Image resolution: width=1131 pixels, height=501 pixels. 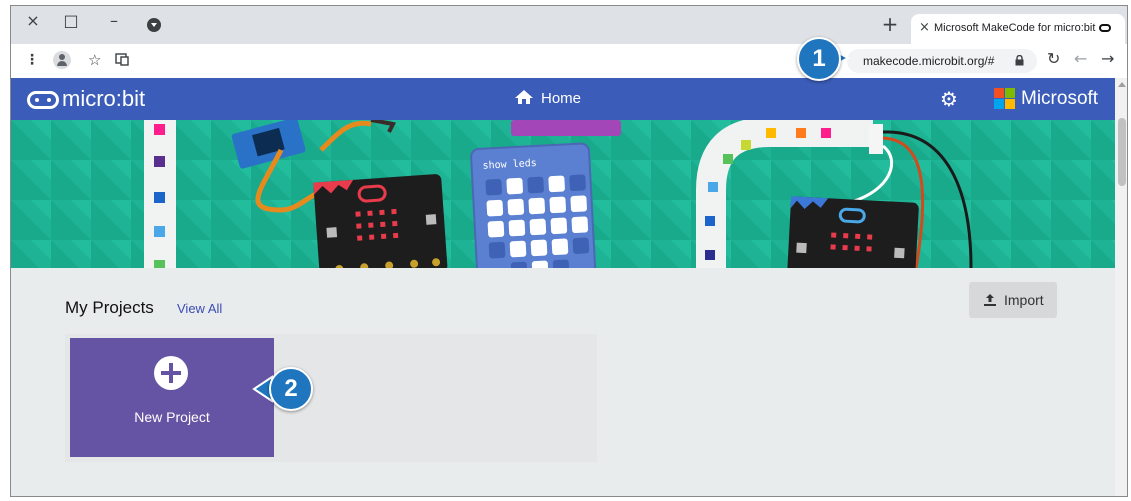 What do you see at coordinates (1005, 99) in the screenshot?
I see `microsoft-squares-icon` at bounding box center [1005, 99].